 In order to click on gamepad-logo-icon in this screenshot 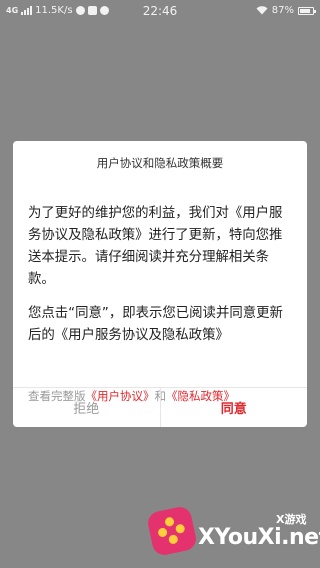, I will do `click(172, 531)`.